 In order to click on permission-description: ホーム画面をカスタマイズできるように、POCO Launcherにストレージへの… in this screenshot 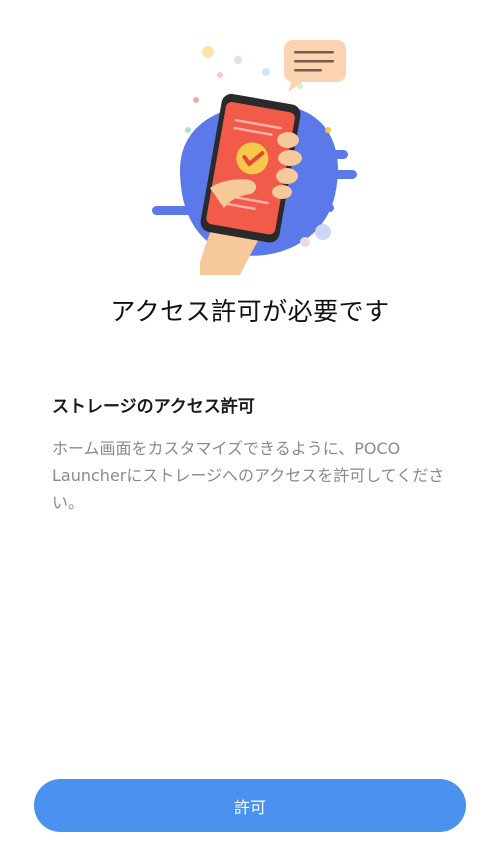, I will do `click(248, 475)`.